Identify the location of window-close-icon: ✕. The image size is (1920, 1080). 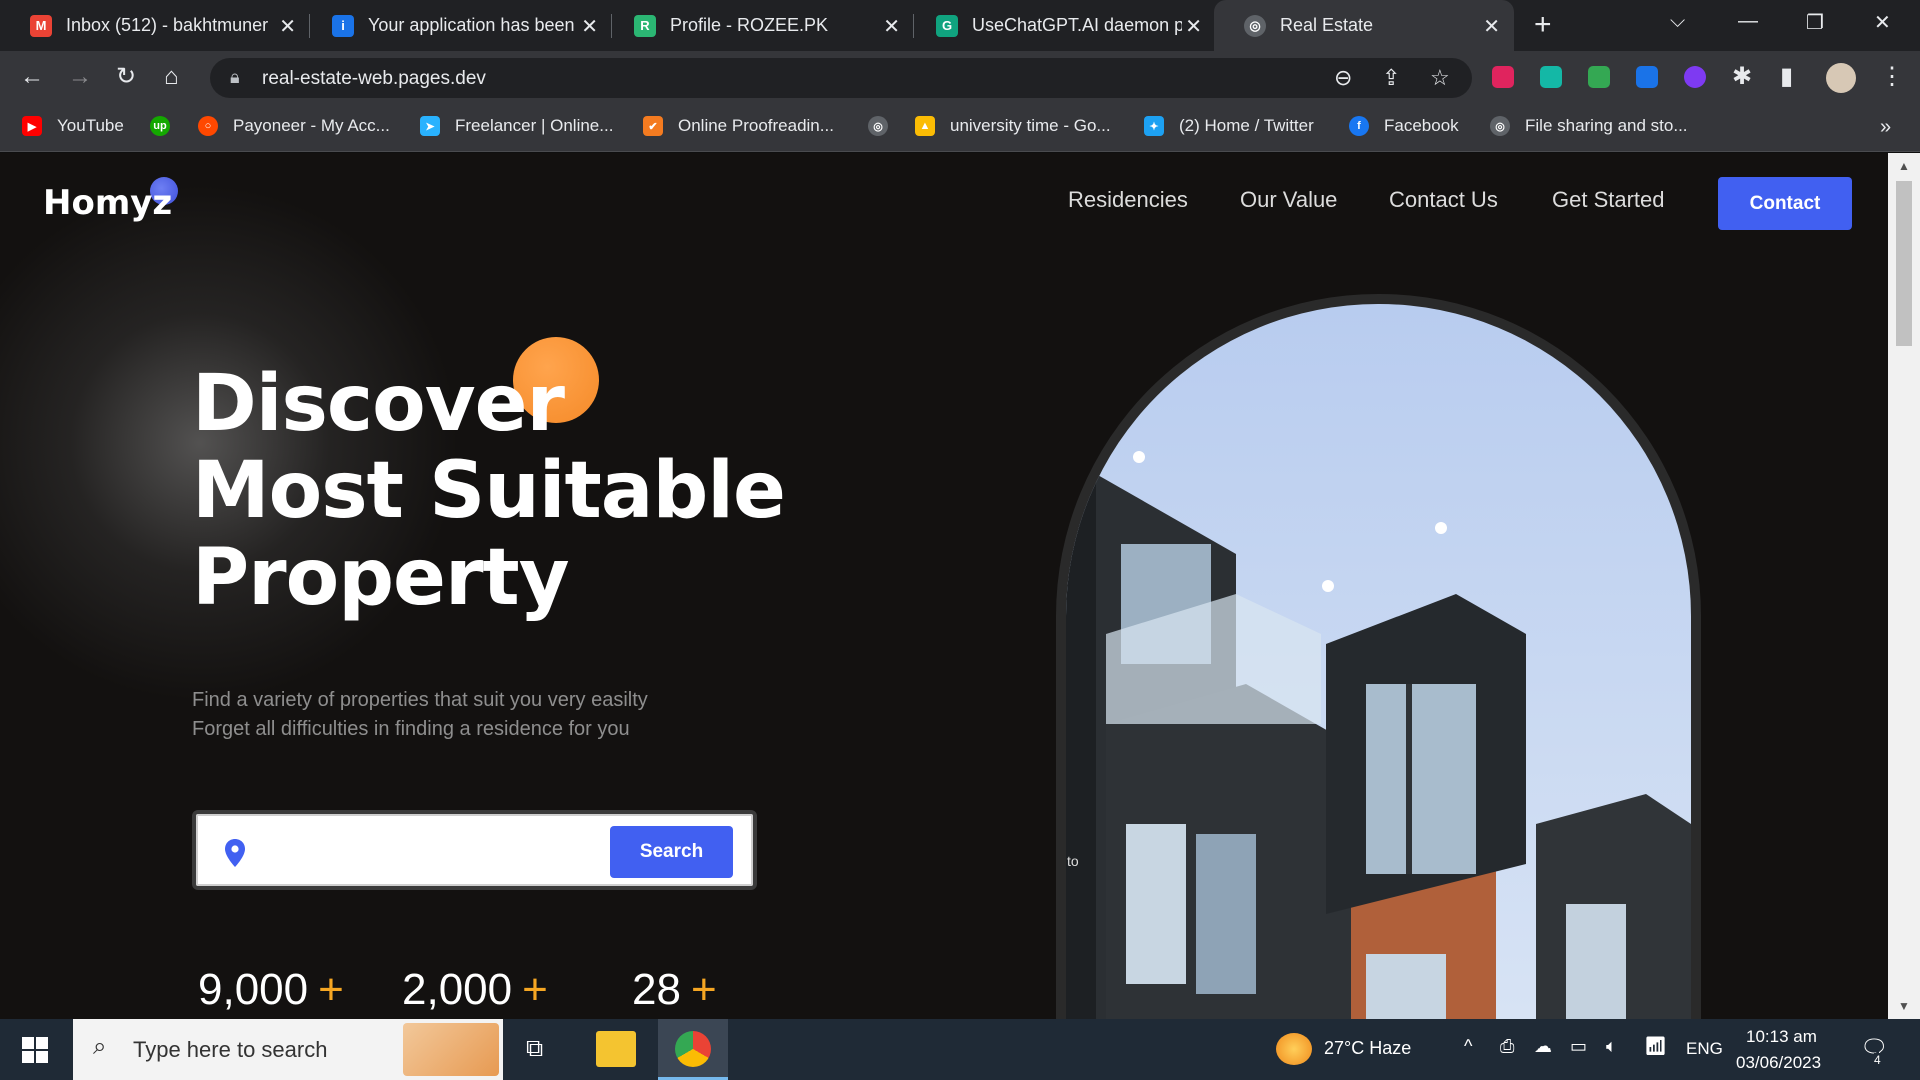
(1882, 22).